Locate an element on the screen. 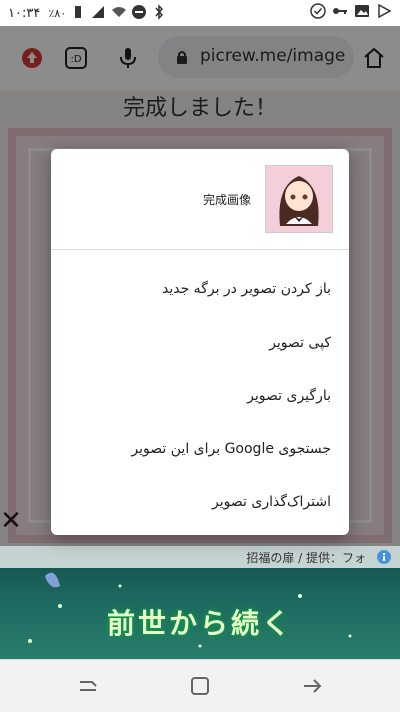 Image resolution: width=400 pixels, height=712 pixels. status-time: ۱۰:۳۴ is located at coordinates (24, 13).